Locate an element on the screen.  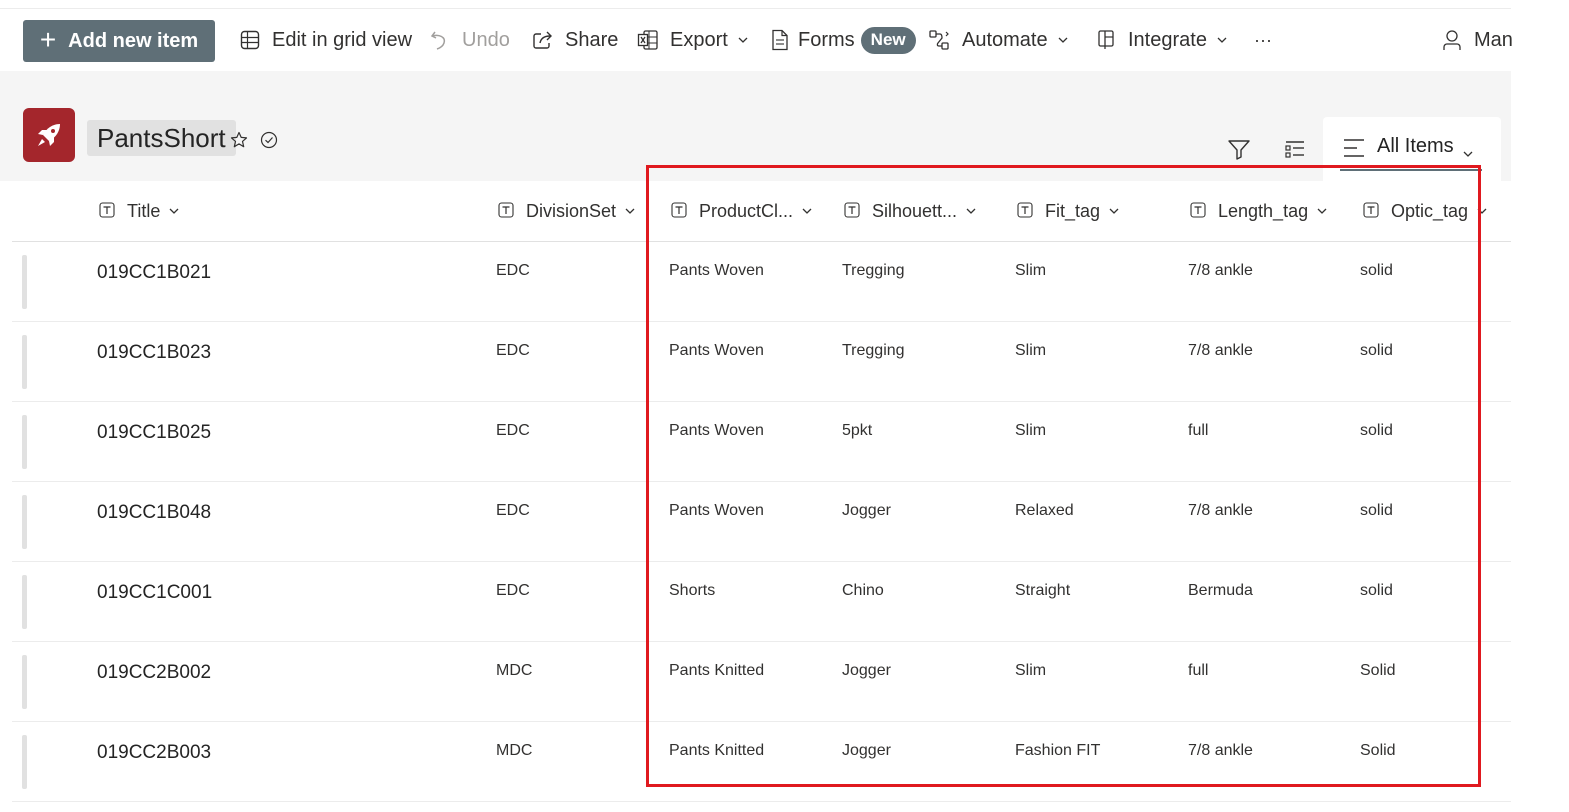
favorite-star-icon is located at coordinates (239, 140).